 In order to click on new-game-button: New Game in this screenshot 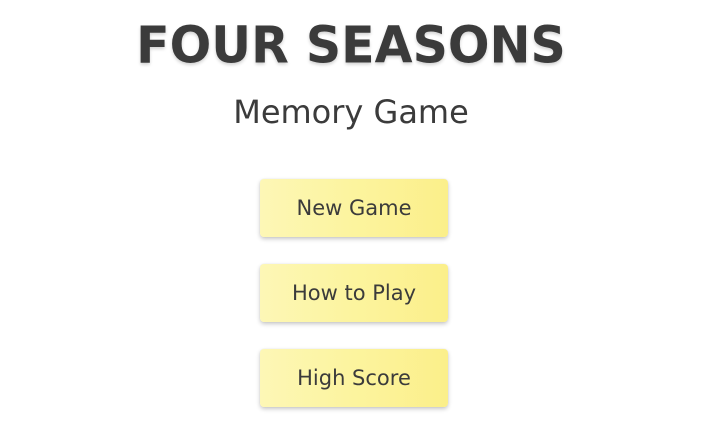, I will do `click(354, 208)`.